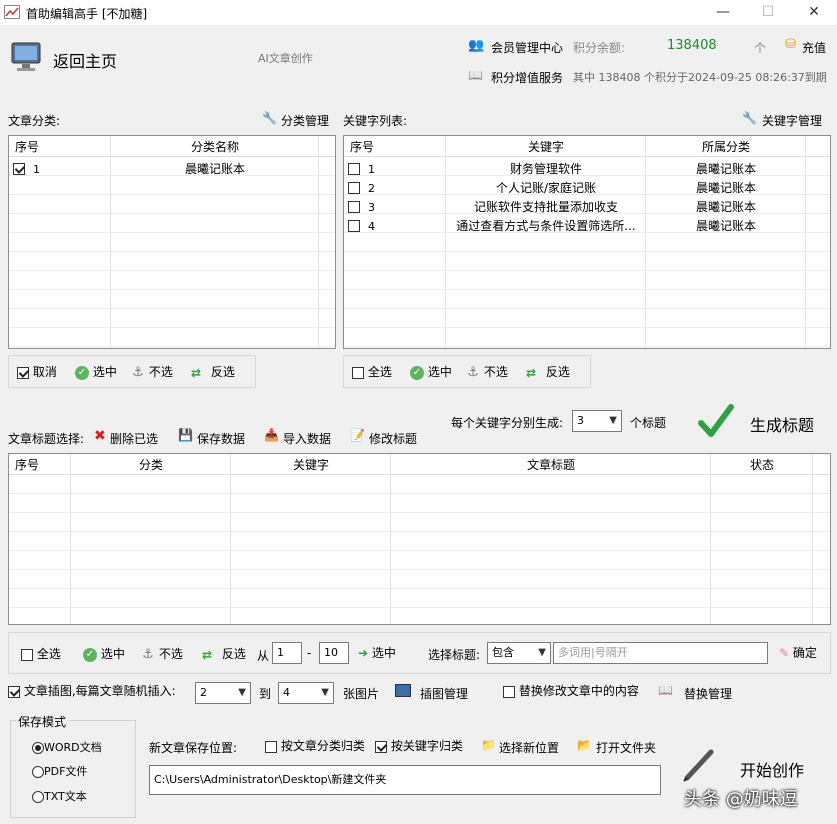 The height and width of the screenshot is (824, 837). I want to click on by-category-checkbox: 按文章分类归类, so click(315, 746).